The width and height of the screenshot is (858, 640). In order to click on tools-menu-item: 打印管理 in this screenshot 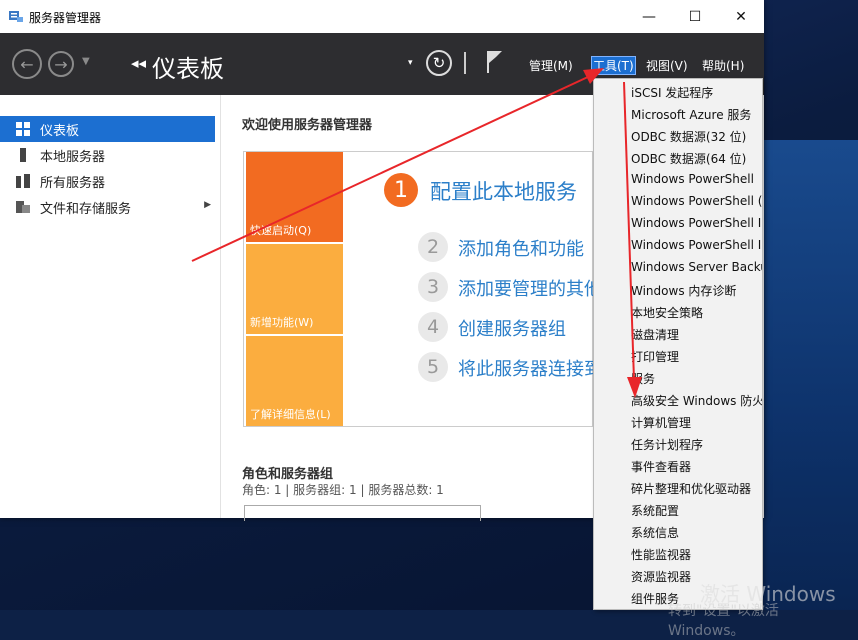, I will do `click(655, 356)`.